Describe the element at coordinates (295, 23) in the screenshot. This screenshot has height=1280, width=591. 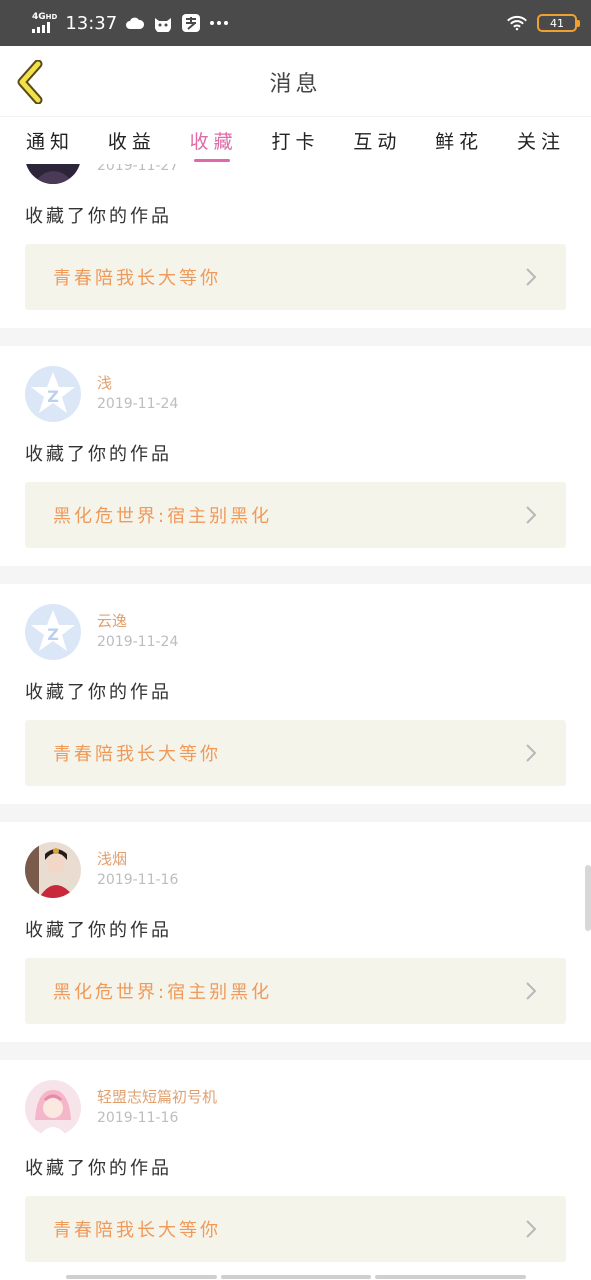
I see `status-bar: 4GHD 13:37 41` at that location.